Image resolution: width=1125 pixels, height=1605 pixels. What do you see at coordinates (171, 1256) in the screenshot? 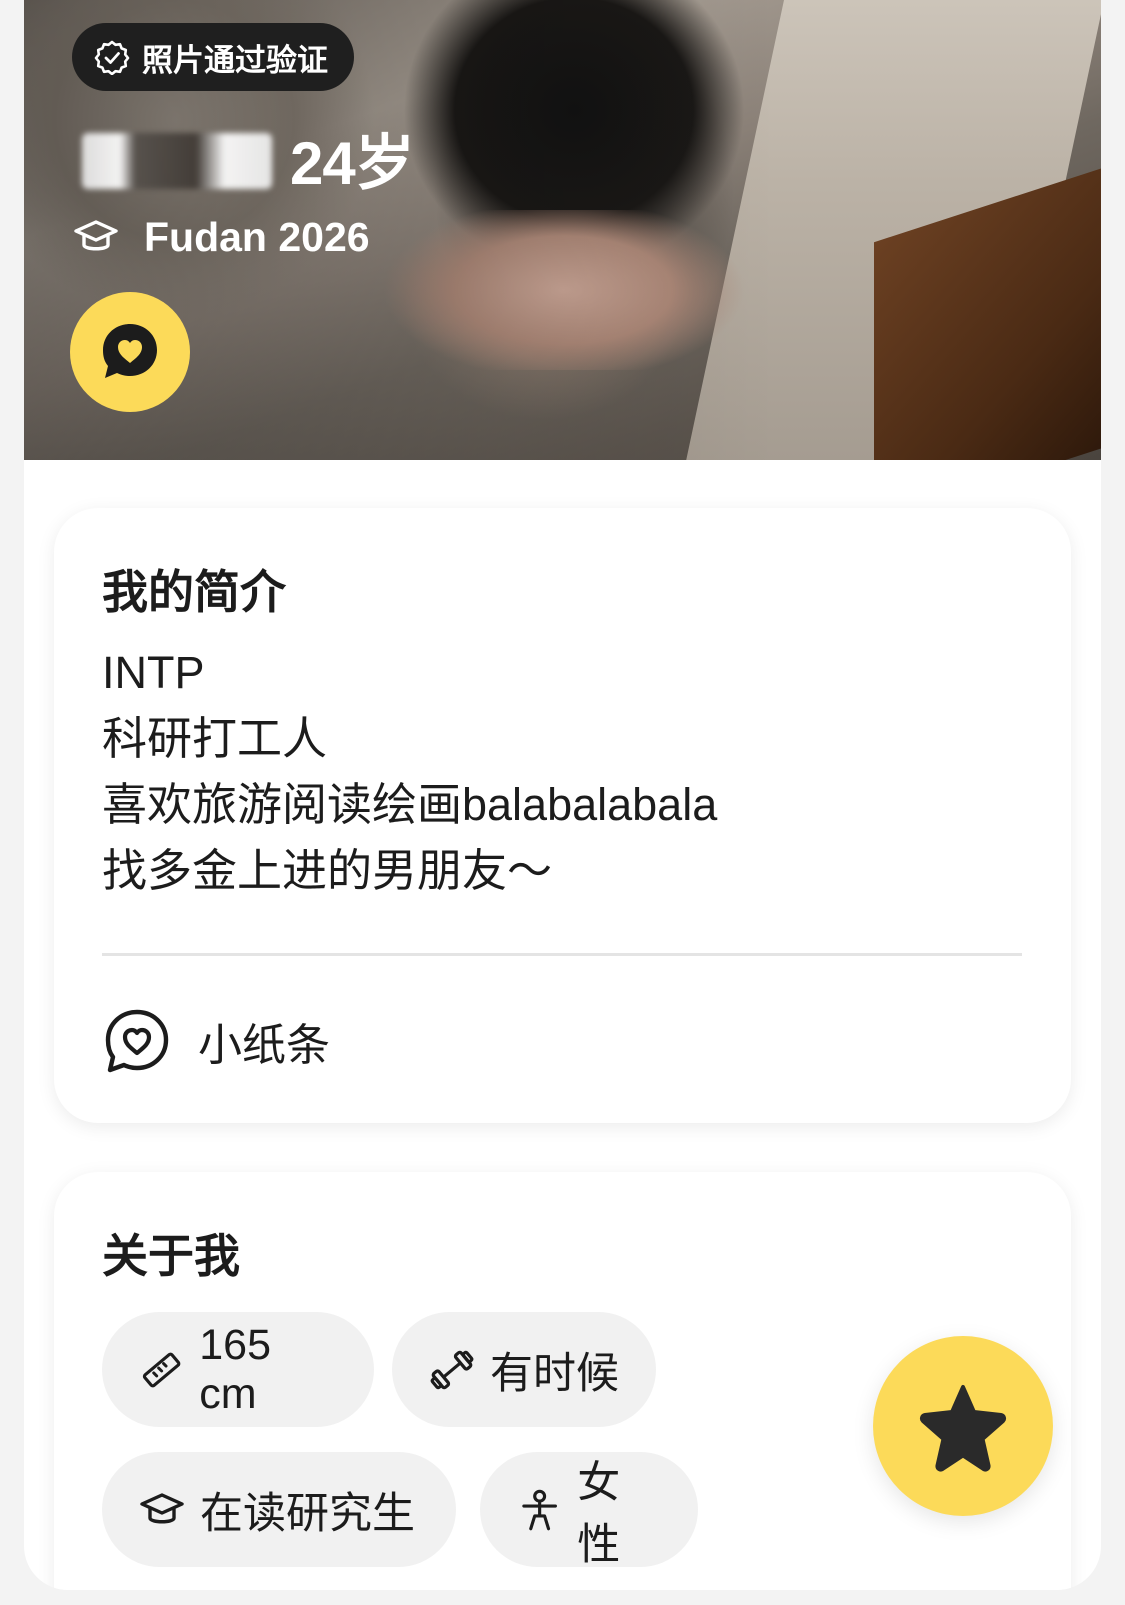
I see `about-title: 关于我` at bounding box center [171, 1256].